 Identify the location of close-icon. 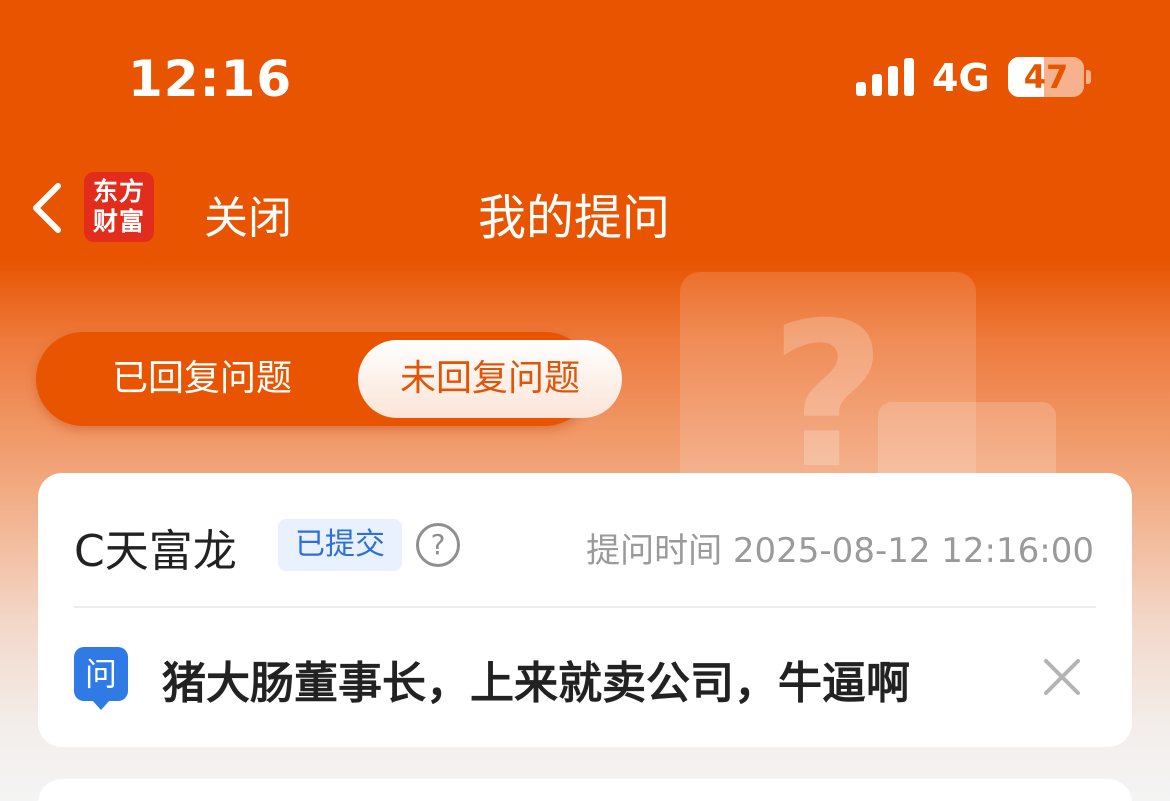
(1062, 677).